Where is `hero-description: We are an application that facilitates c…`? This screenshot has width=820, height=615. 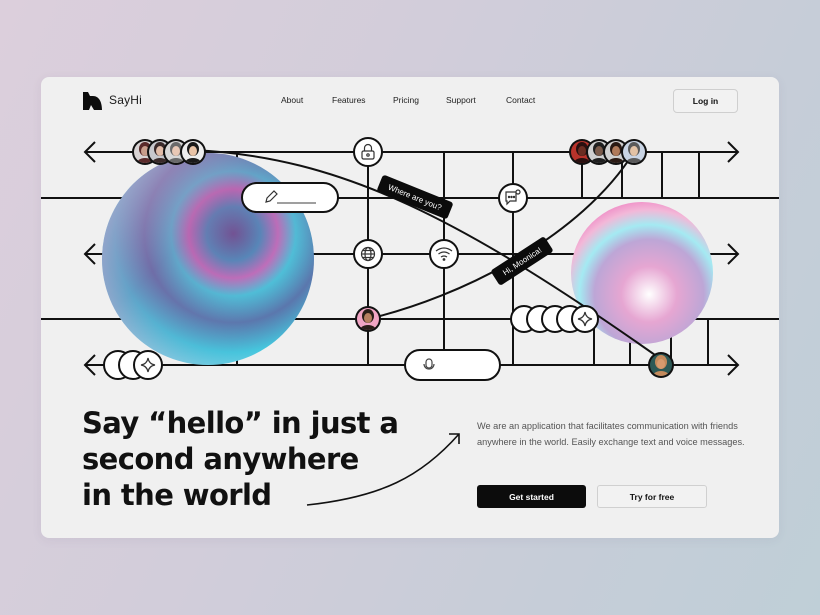 hero-description: We are an application that facilitates c… is located at coordinates (611, 434).